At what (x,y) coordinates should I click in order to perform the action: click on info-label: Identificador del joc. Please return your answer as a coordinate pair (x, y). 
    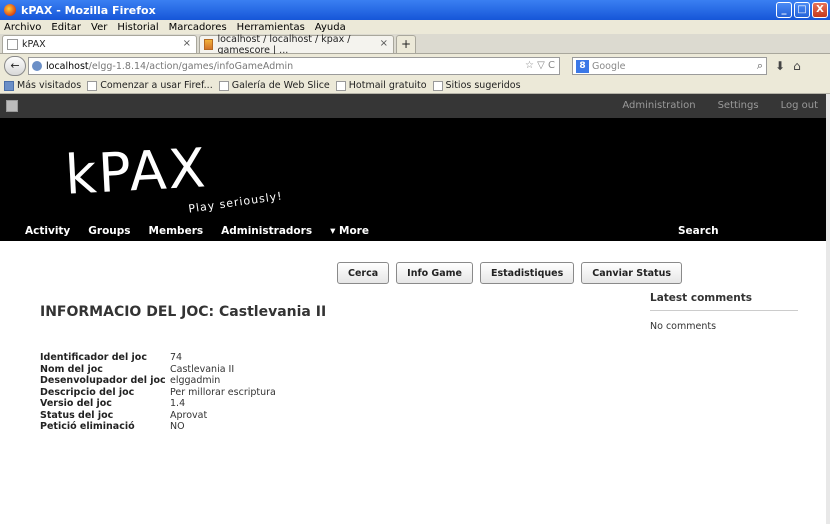
    Looking at the image, I should click on (93, 357).